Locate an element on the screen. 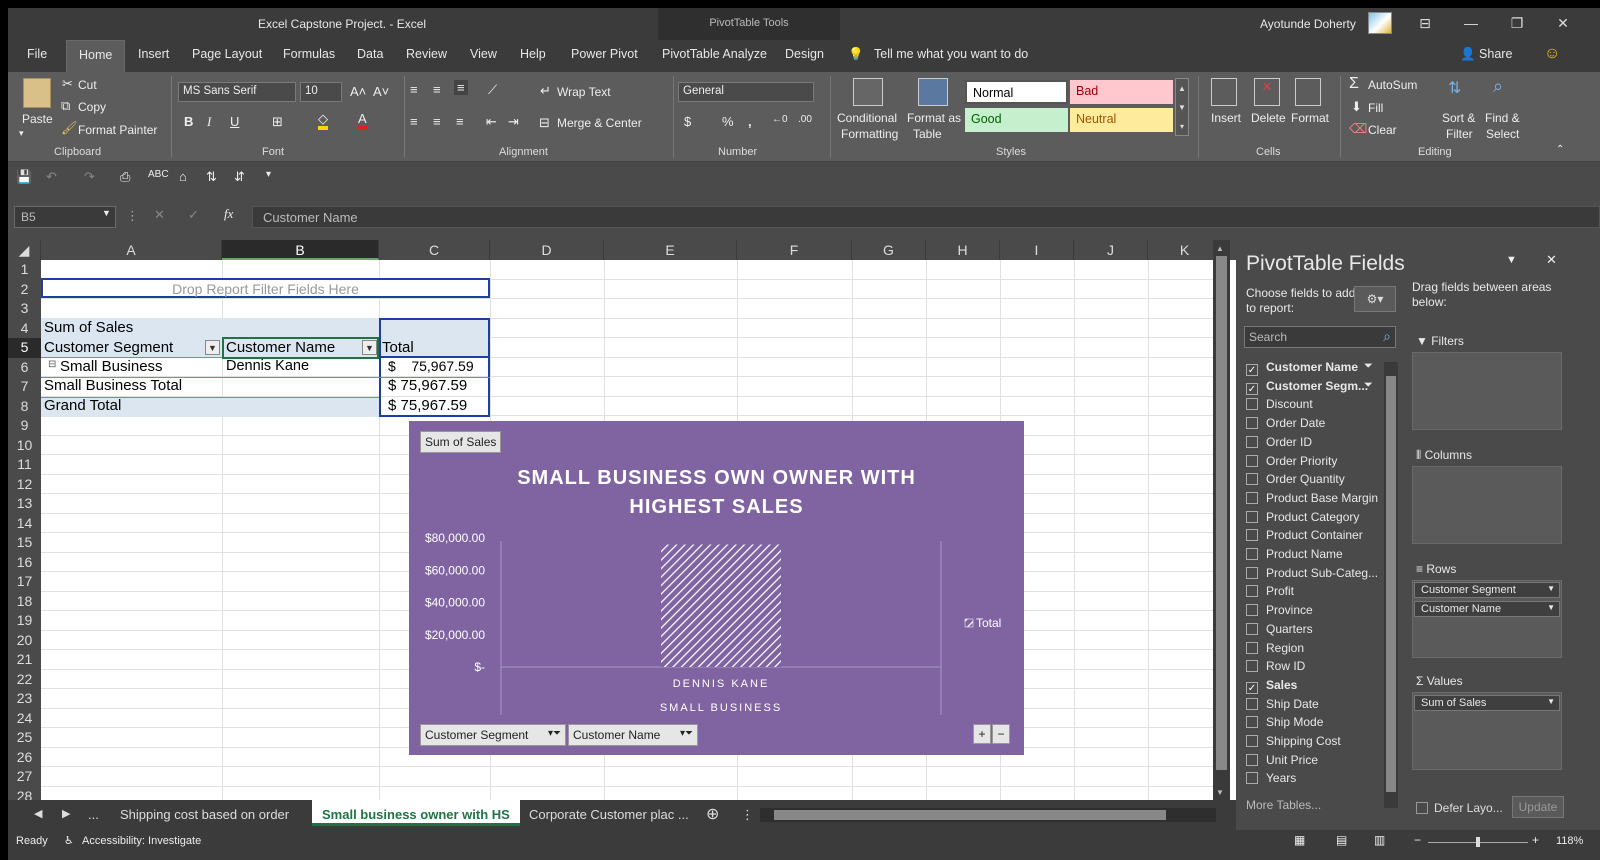 The width and height of the screenshot is (1600, 860). percent-icon: % is located at coordinates (728, 121).